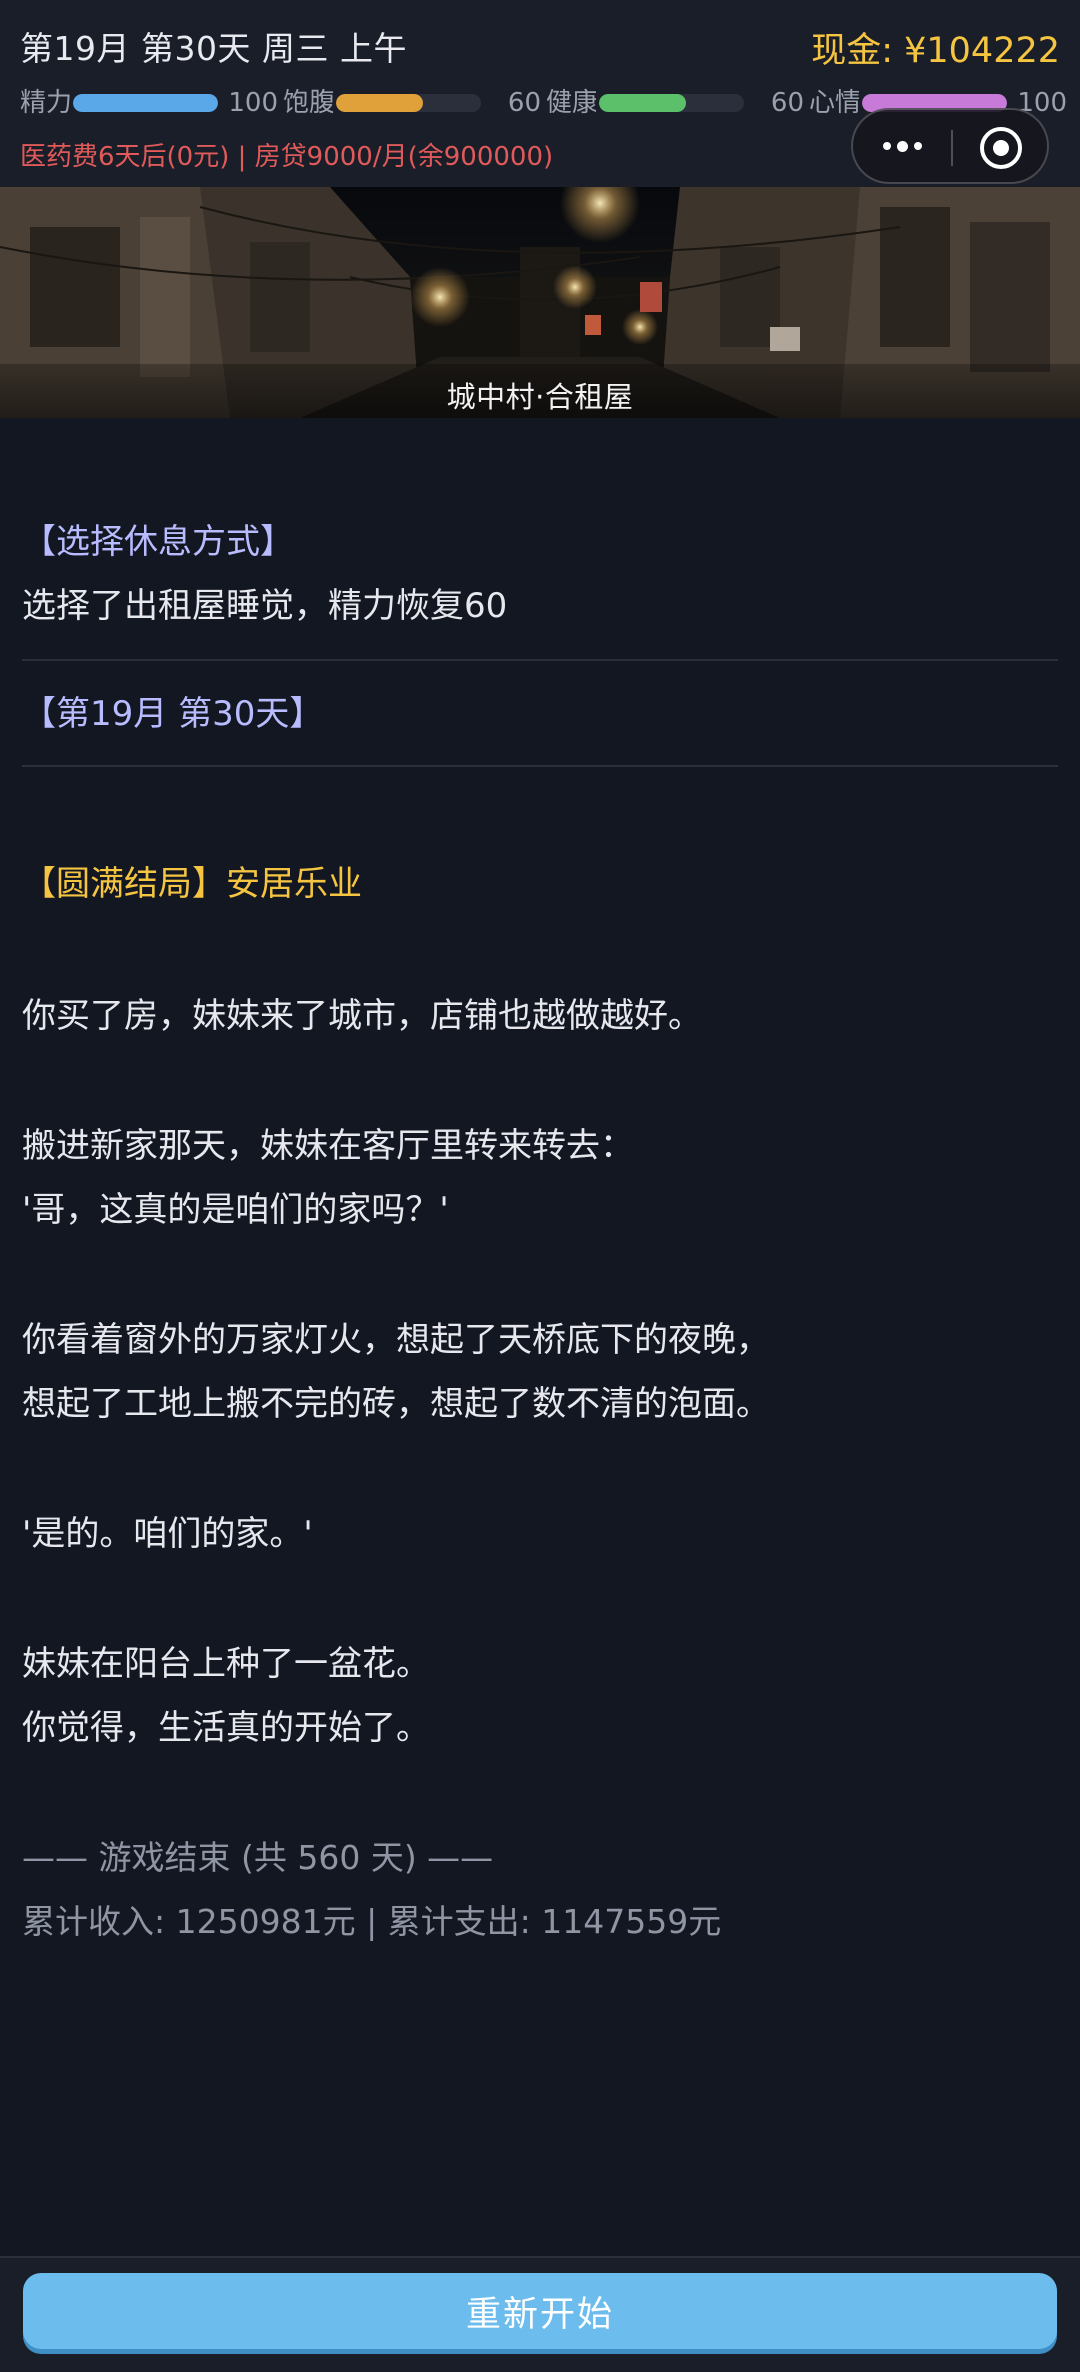 The height and width of the screenshot is (2372, 1080). What do you see at coordinates (834, 103) in the screenshot?
I see `stat-label: 心情` at bounding box center [834, 103].